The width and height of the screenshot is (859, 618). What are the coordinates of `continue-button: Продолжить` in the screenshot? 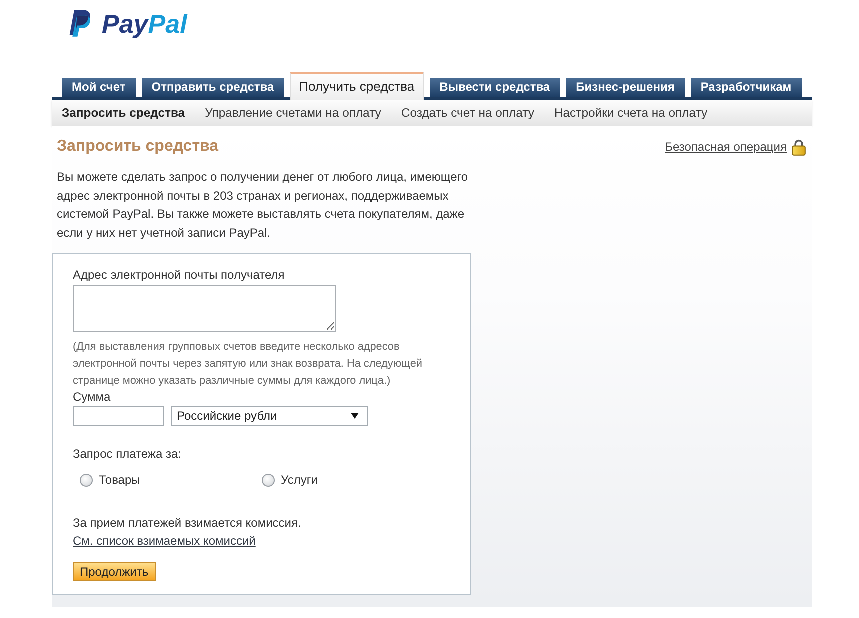 It's located at (114, 571).